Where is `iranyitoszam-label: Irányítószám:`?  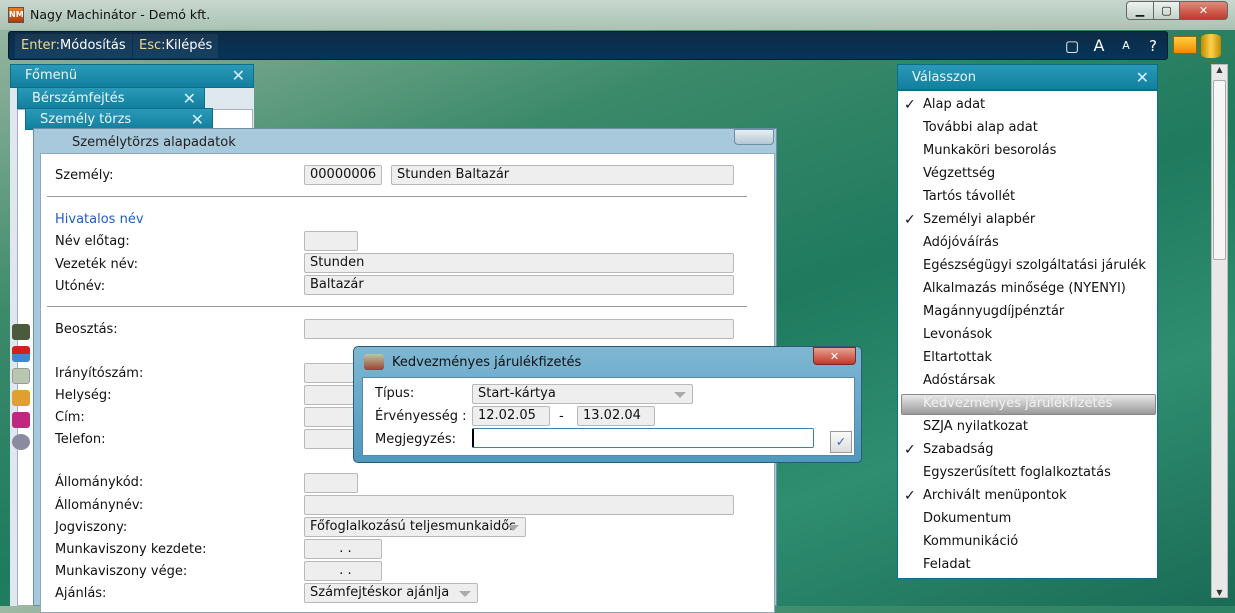
iranyitoszam-label: Irányítószám: is located at coordinates (99, 373).